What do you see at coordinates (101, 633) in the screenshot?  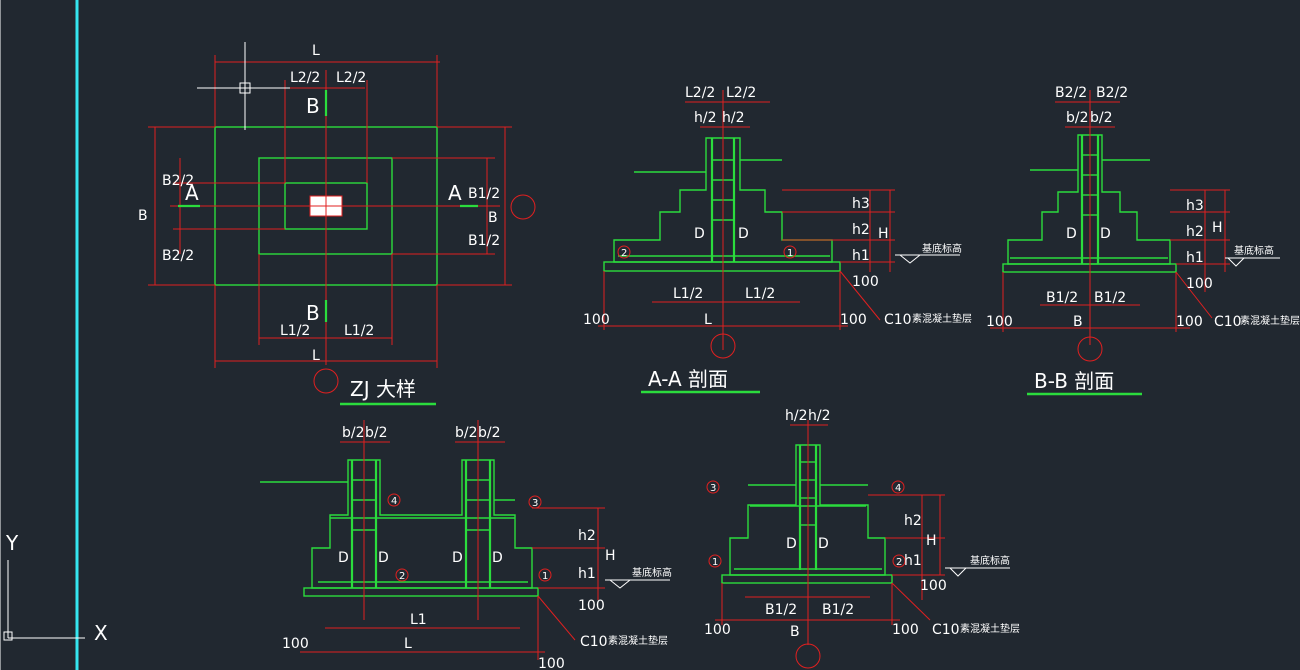 I see `ucs-x-label: X` at bounding box center [101, 633].